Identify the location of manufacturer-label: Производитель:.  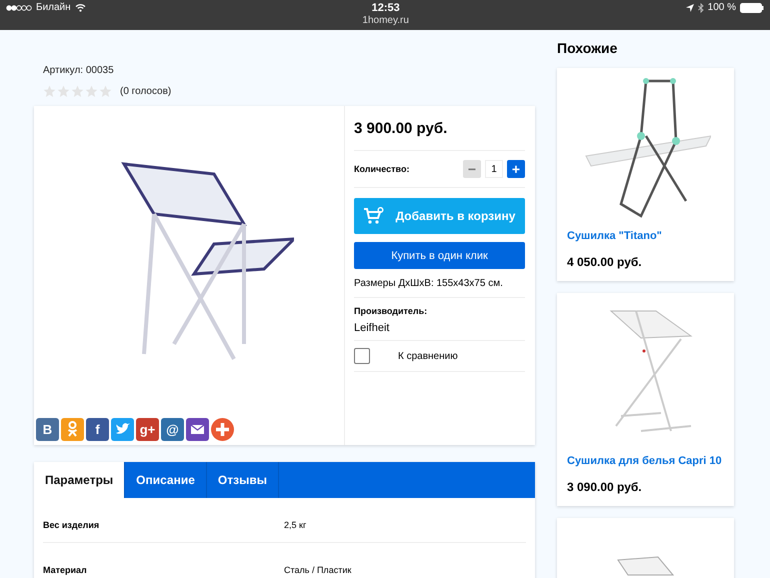
(391, 311).